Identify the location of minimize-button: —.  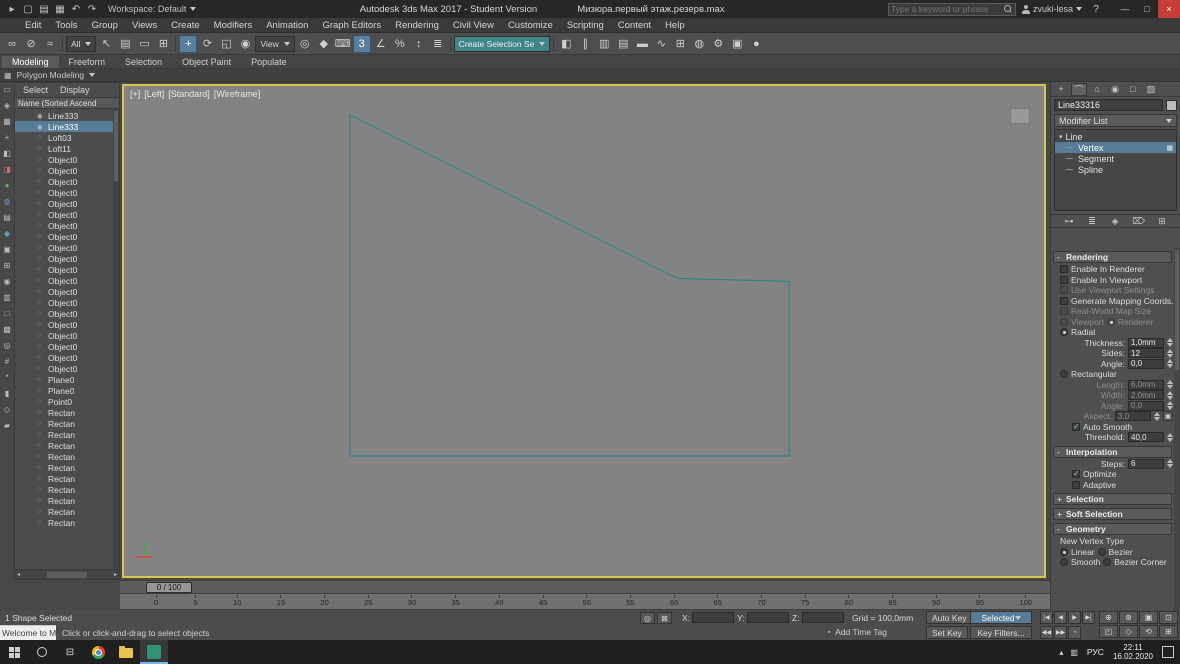
(1125, 9).